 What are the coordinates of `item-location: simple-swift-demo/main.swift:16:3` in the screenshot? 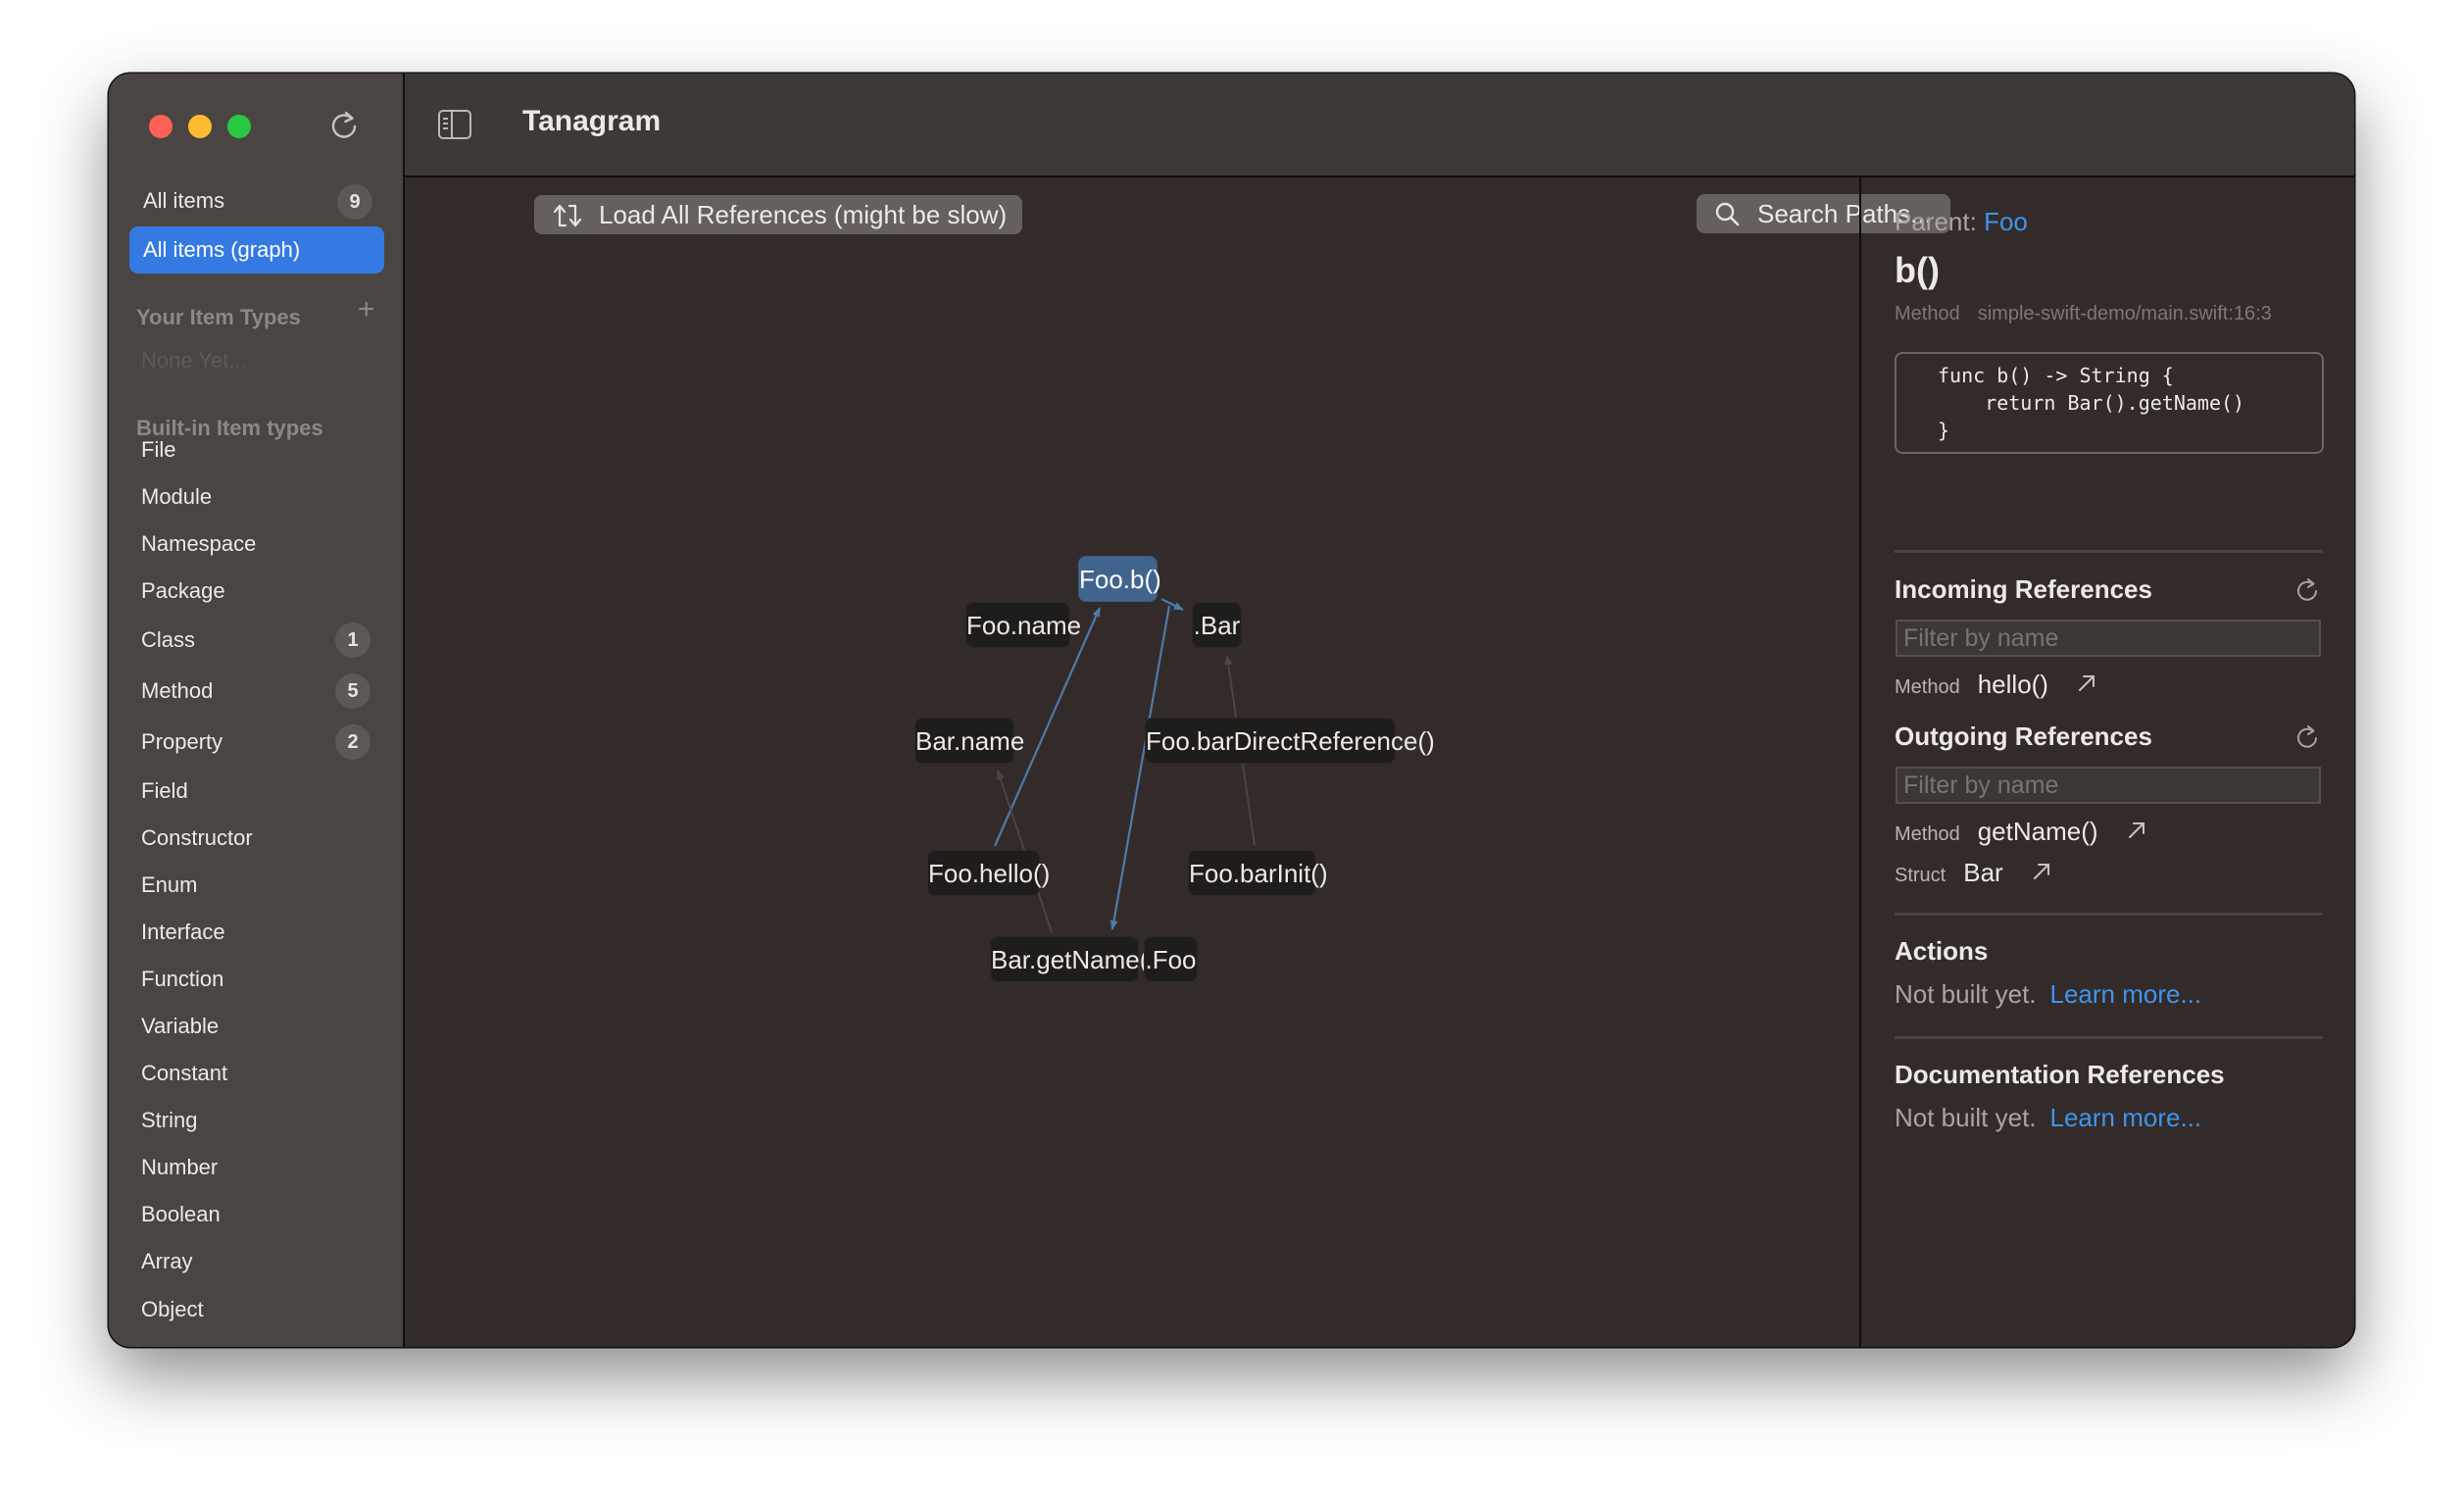 It's located at (2125, 313).